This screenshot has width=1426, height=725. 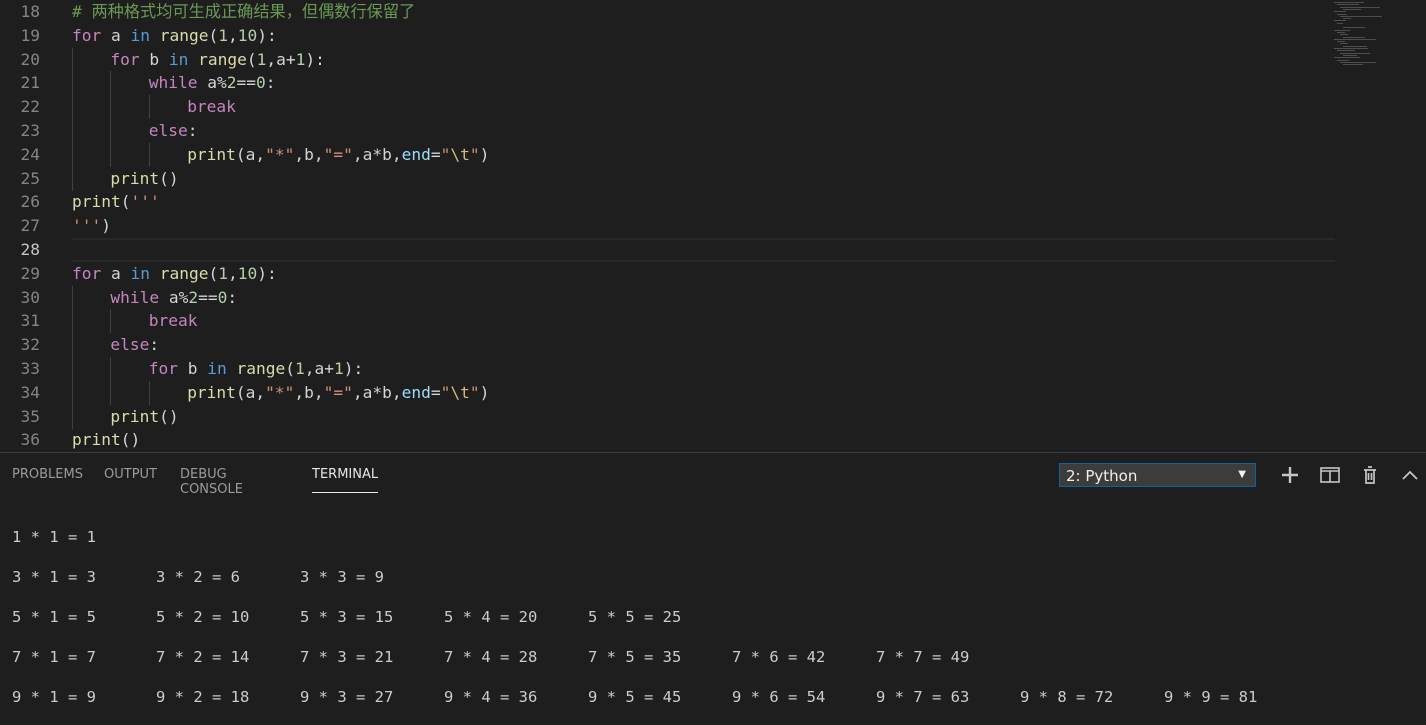 I want to click on code-line: 35 print(), so click(x=667, y=416).